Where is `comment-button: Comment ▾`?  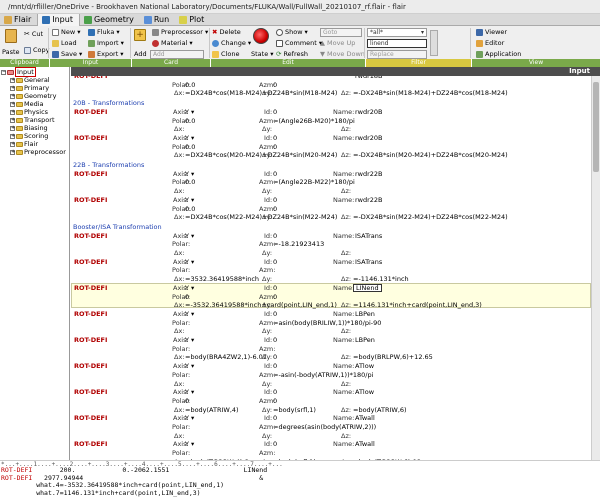 comment-button: Comment ▾ is located at coordinates (299, 43).